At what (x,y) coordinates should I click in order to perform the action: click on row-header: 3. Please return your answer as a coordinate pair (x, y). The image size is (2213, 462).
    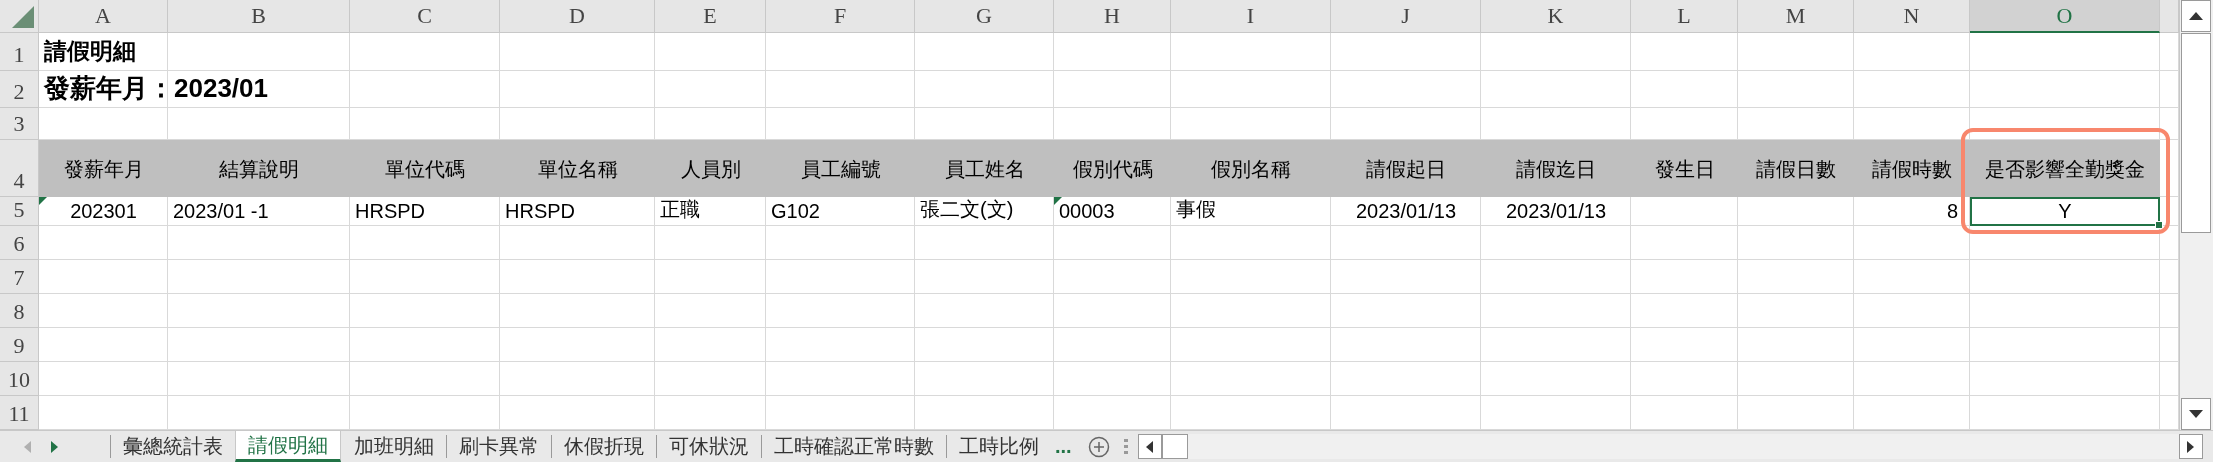
    Looking at the image, I should click on (19, 124).